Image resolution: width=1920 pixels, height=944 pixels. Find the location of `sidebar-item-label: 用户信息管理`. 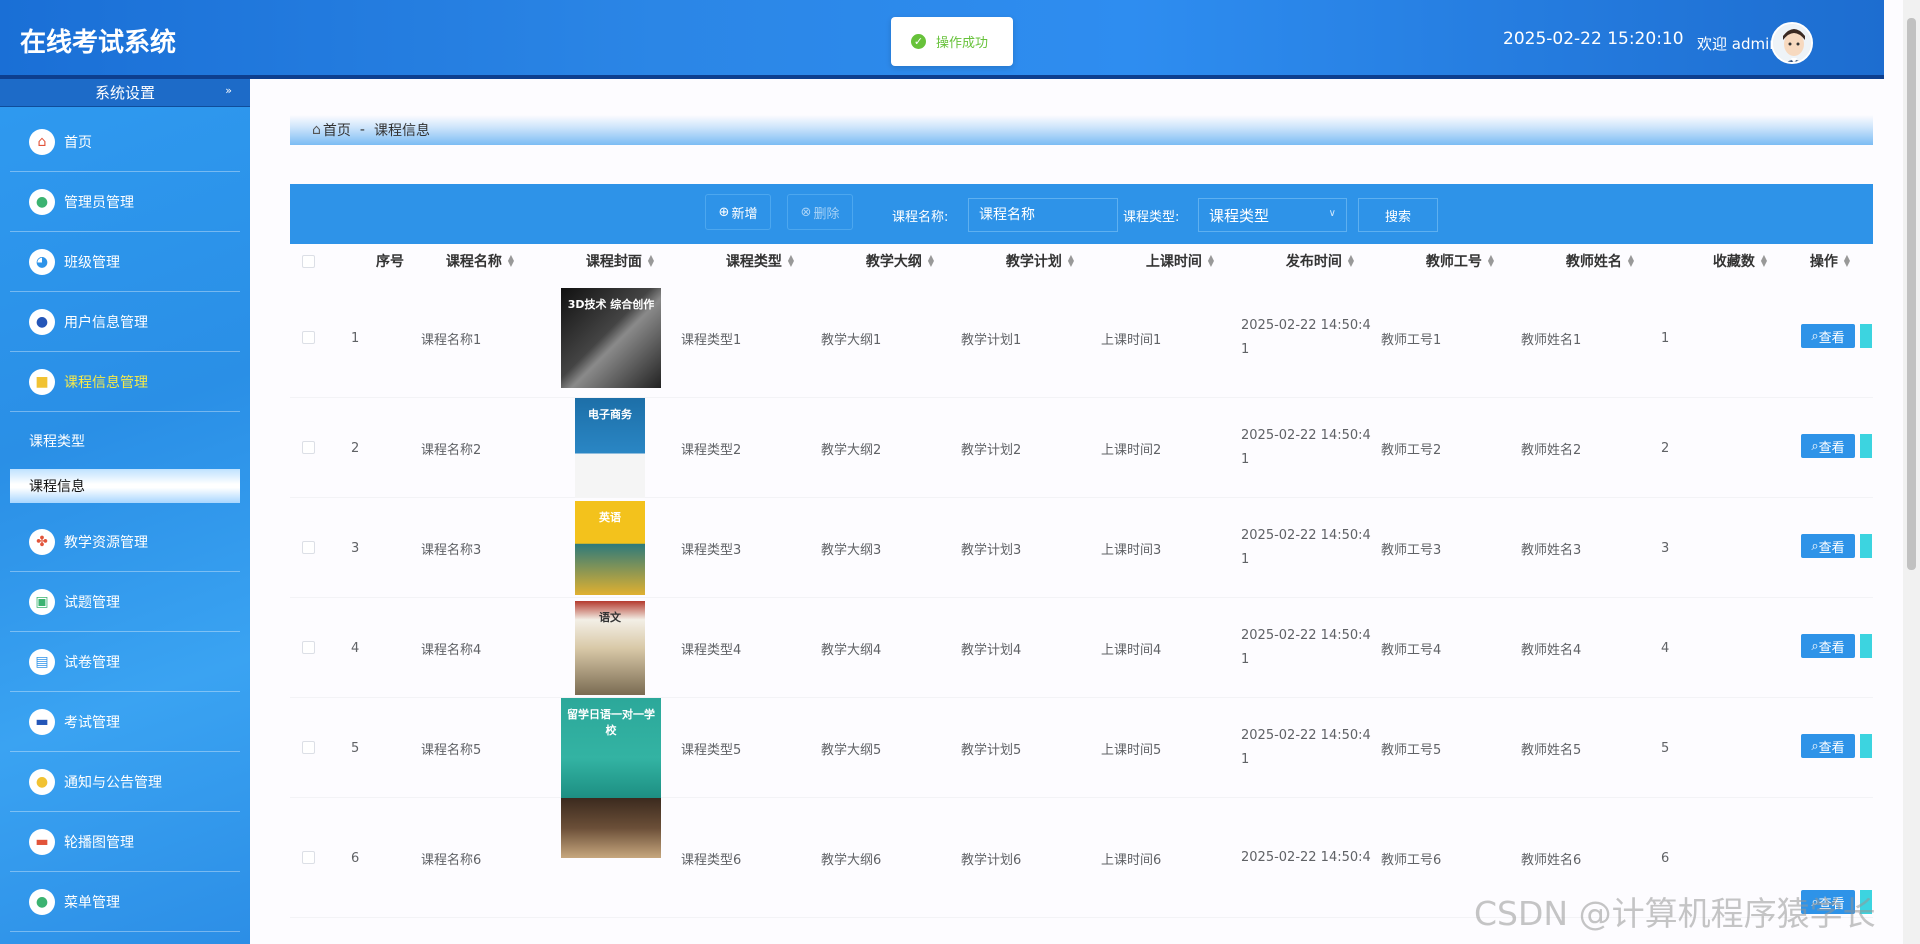

sidebar-item-label: 用户信息管理 is located at coordinates (106, 322).